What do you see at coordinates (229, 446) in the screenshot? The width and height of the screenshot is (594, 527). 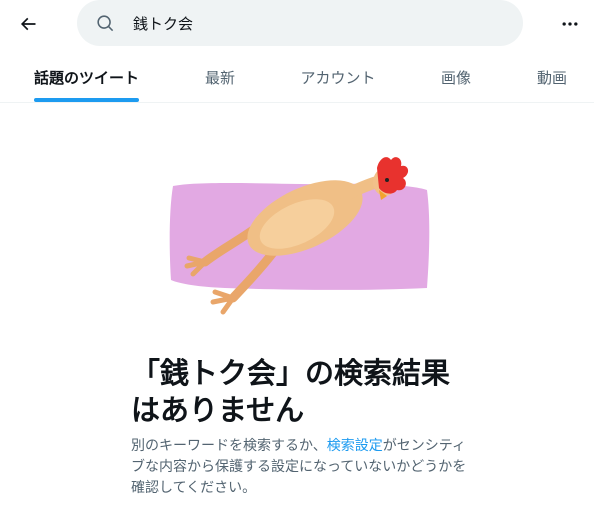 I see `description-text: 別のキーワードを検索するか、` at bounding box center [229, 446].